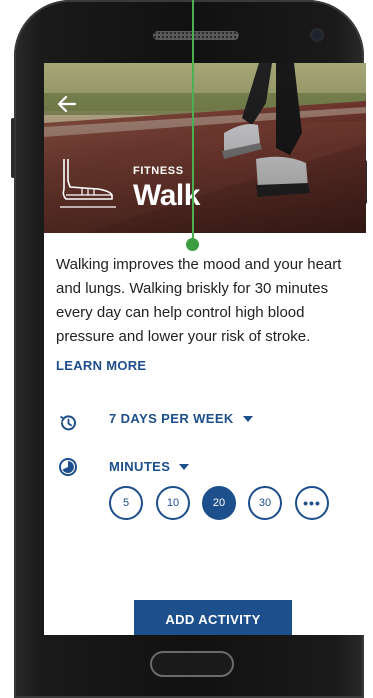 The height and width of the screenshot is (698, 373). Describe the element at coordinates (317, 35) in the screenshot. I see `front-camera` at that location.